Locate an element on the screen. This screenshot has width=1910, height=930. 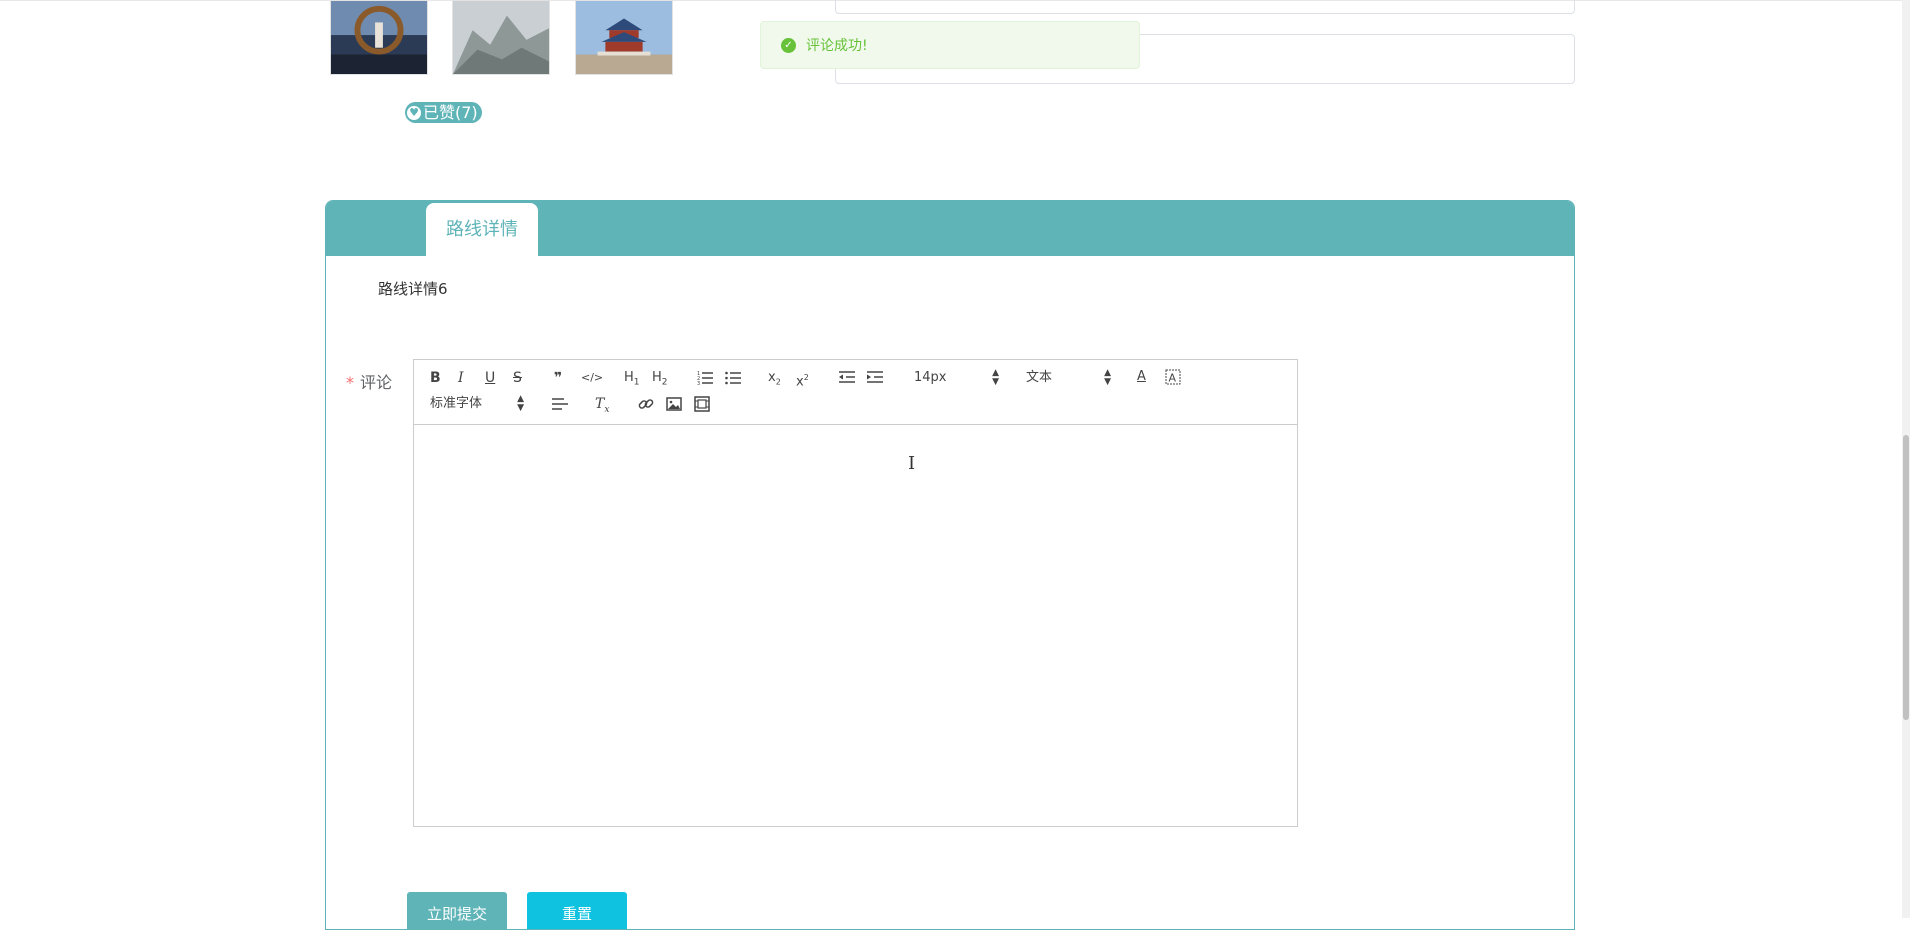
required-mark: * is located at coordinates (350, 382).